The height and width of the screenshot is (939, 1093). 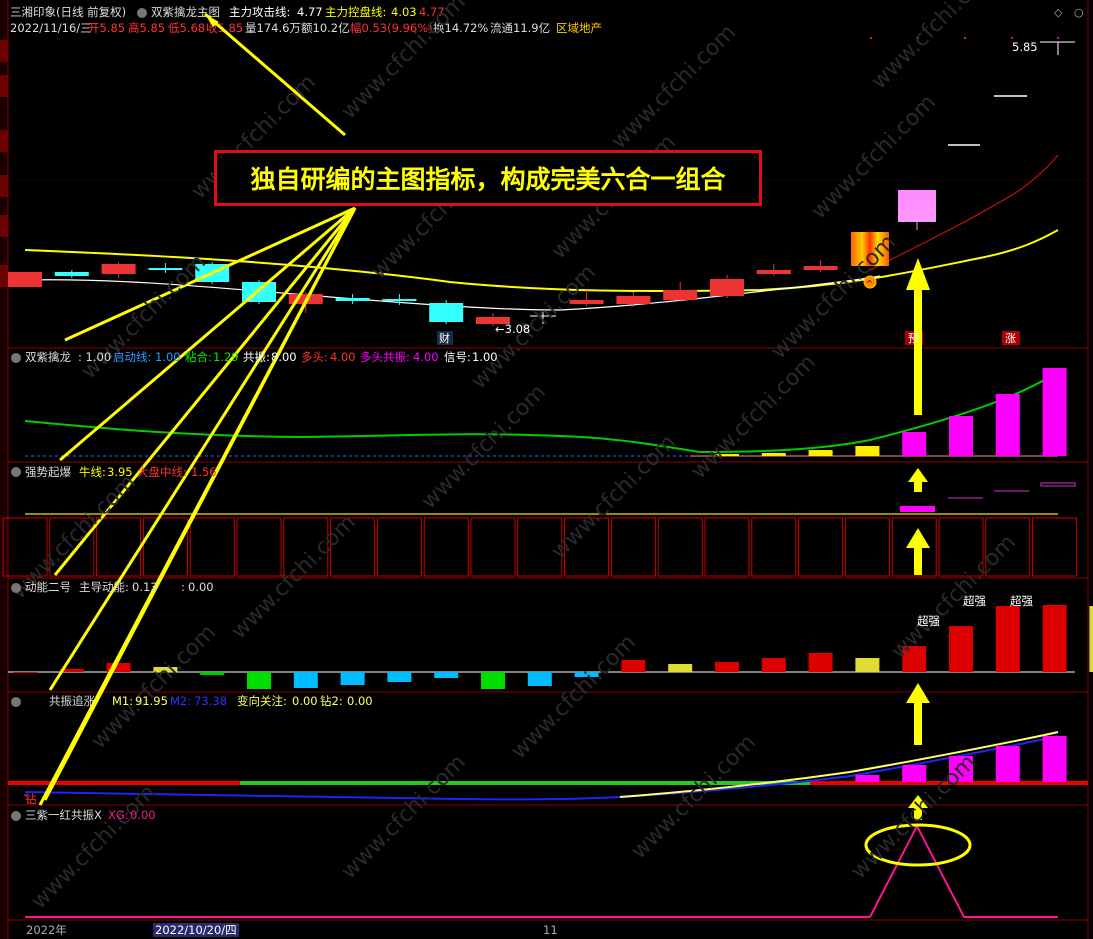 I want to click on panel4-name: 共振追涨, so click(x=72, y=701).